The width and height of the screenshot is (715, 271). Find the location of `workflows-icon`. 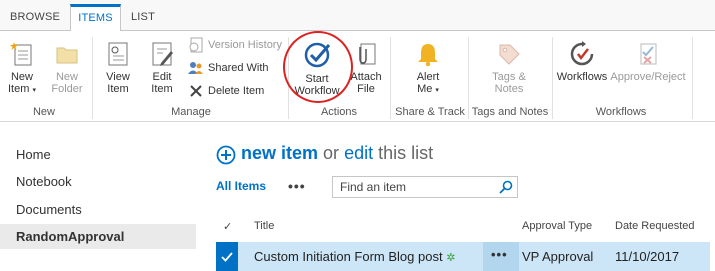

workflows-icon is located at coordinates (582, 53).